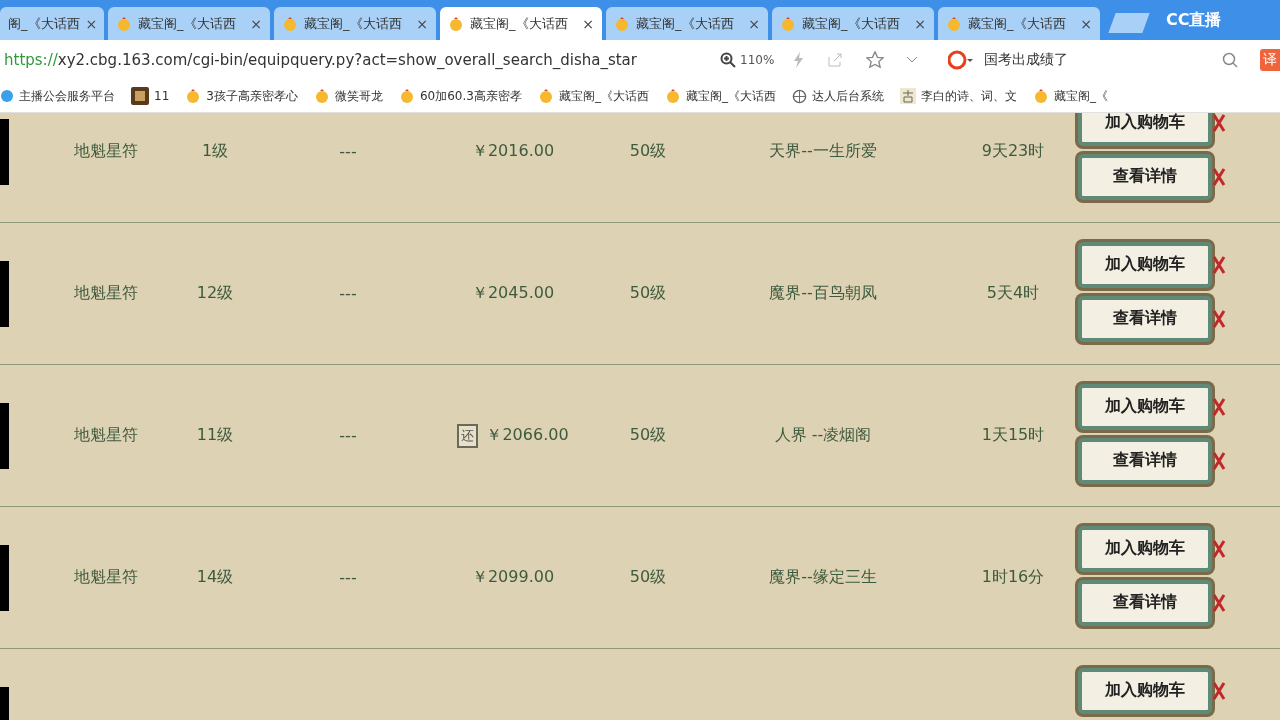 The image size is (1280, 720). What do you see at coordinates (513, 577) in the screenshot?
I see `price: ￥2099.00` at bounding box center [513, 577].